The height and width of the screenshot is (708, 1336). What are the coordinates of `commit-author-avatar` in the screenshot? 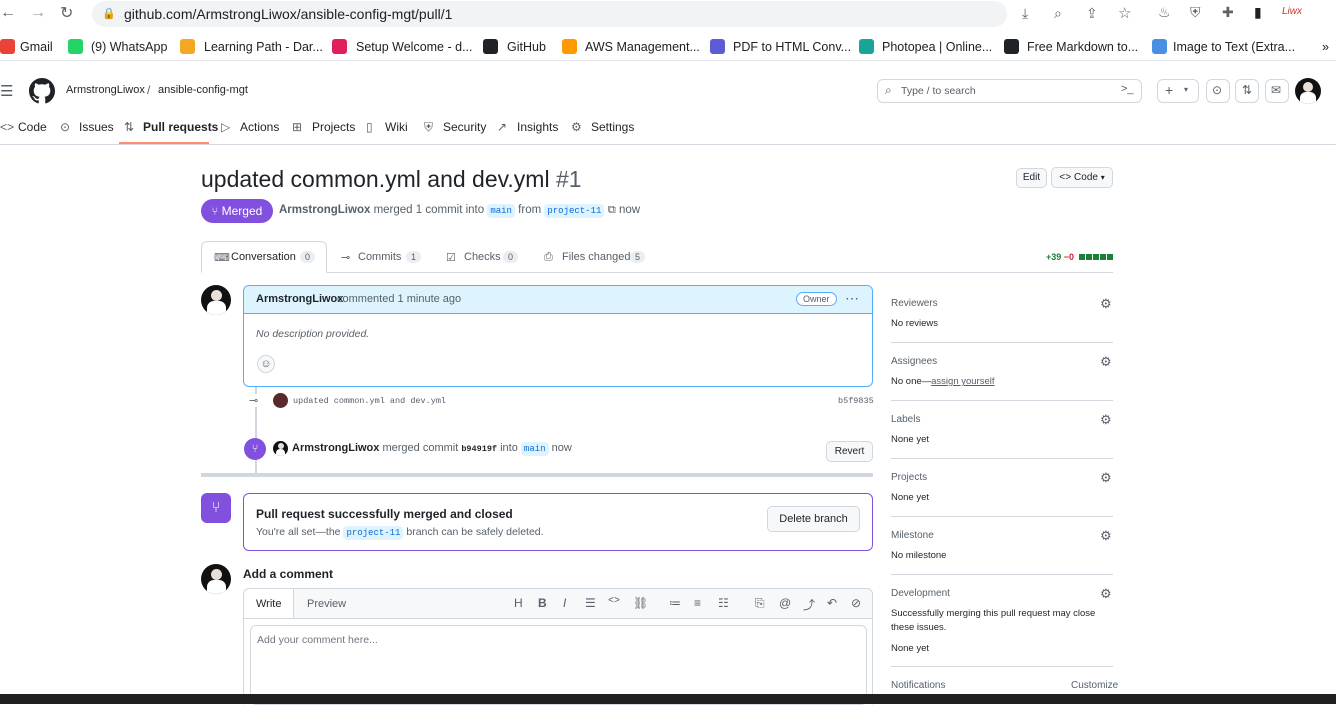 It's located at (280, 400).